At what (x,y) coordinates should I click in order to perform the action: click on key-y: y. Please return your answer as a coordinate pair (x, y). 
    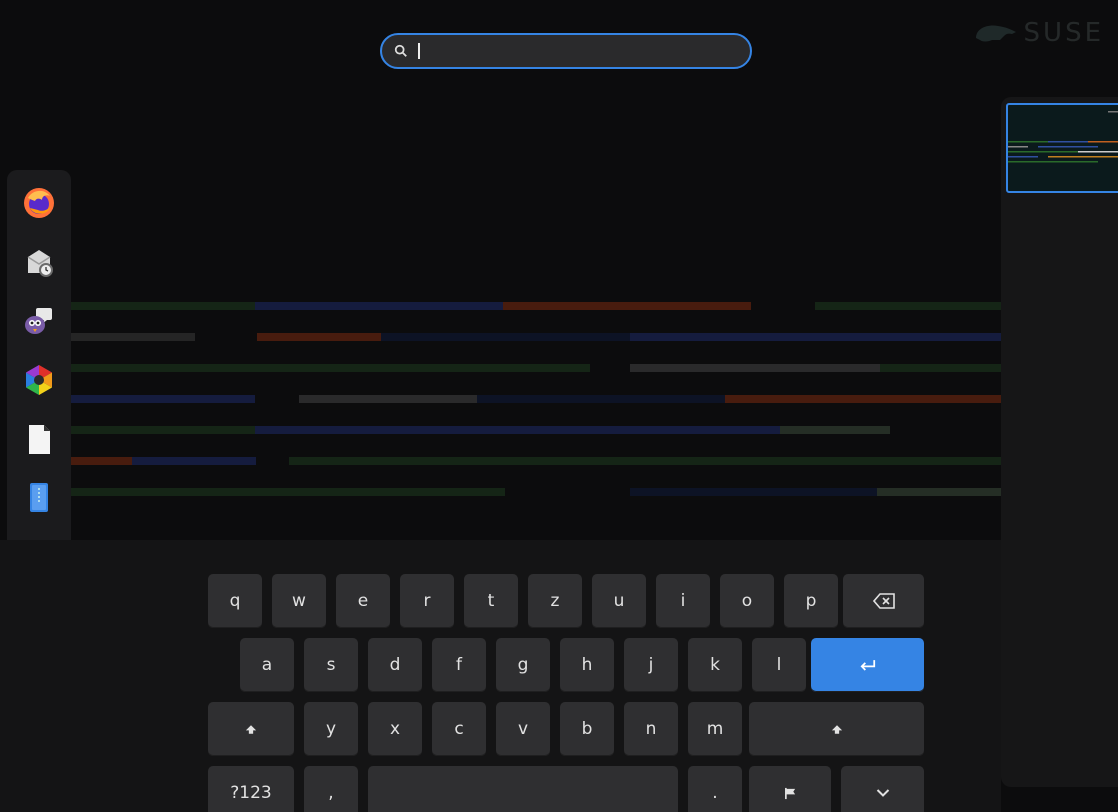
    Looking at the image, I should click on (331, 729).